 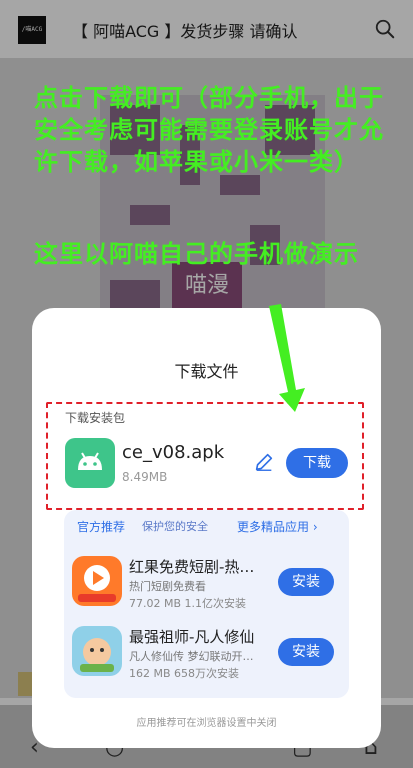 What do you see at coordinates (184, 673) in the screenshot?
I see `app-meta: 162 MB 658万次安装` at bounding box center [184, 673].